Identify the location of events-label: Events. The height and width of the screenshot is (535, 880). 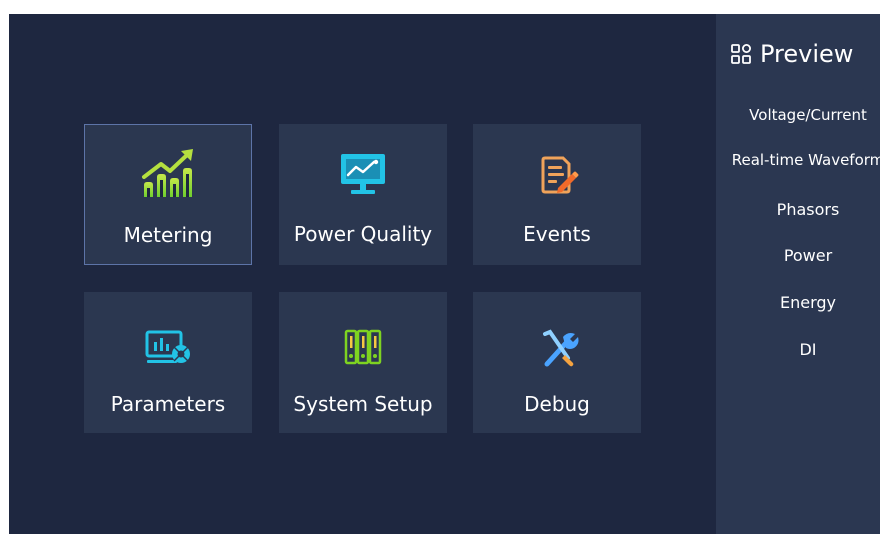
(557, 234).